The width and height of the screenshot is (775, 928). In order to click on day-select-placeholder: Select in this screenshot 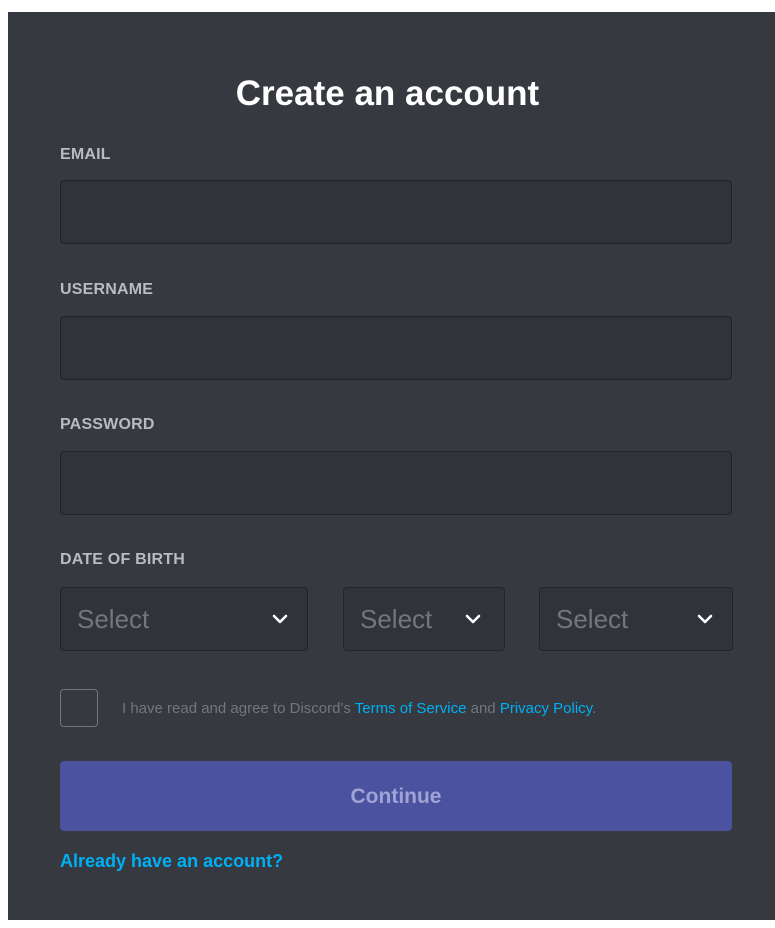, I will do `click(396, 619)`.